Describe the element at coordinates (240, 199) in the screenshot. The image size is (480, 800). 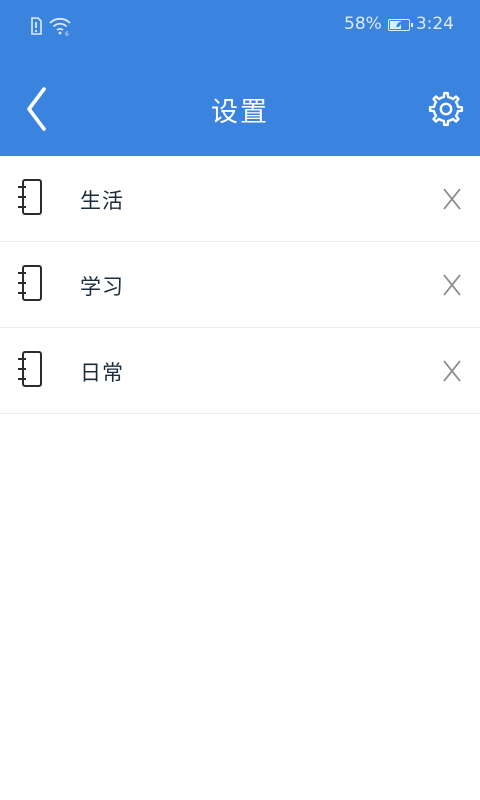
I see `list-item: 生活` at that location.